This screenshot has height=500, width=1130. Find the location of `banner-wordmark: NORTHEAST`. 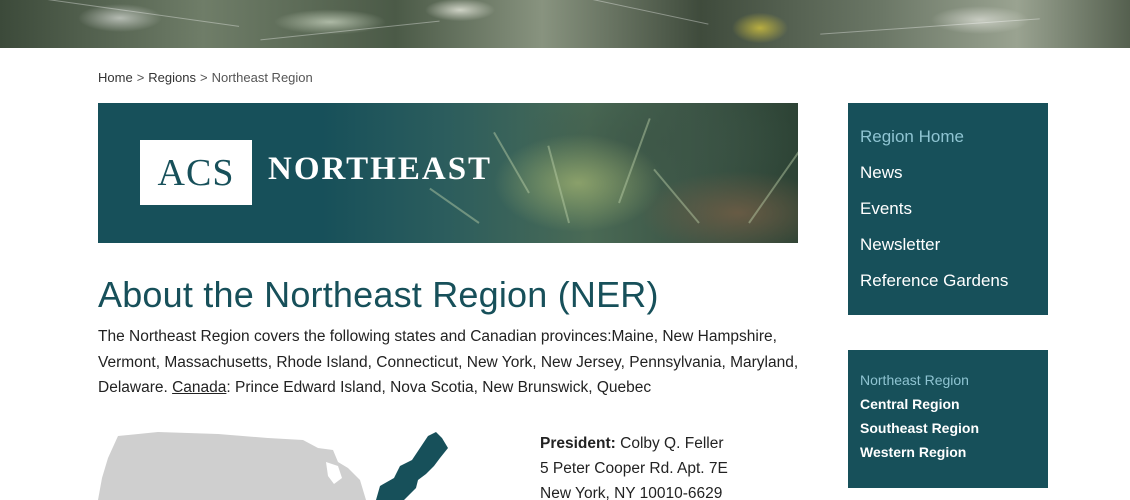

banner-wordmark: NORTHEAST is located at coordinates (380, 169).